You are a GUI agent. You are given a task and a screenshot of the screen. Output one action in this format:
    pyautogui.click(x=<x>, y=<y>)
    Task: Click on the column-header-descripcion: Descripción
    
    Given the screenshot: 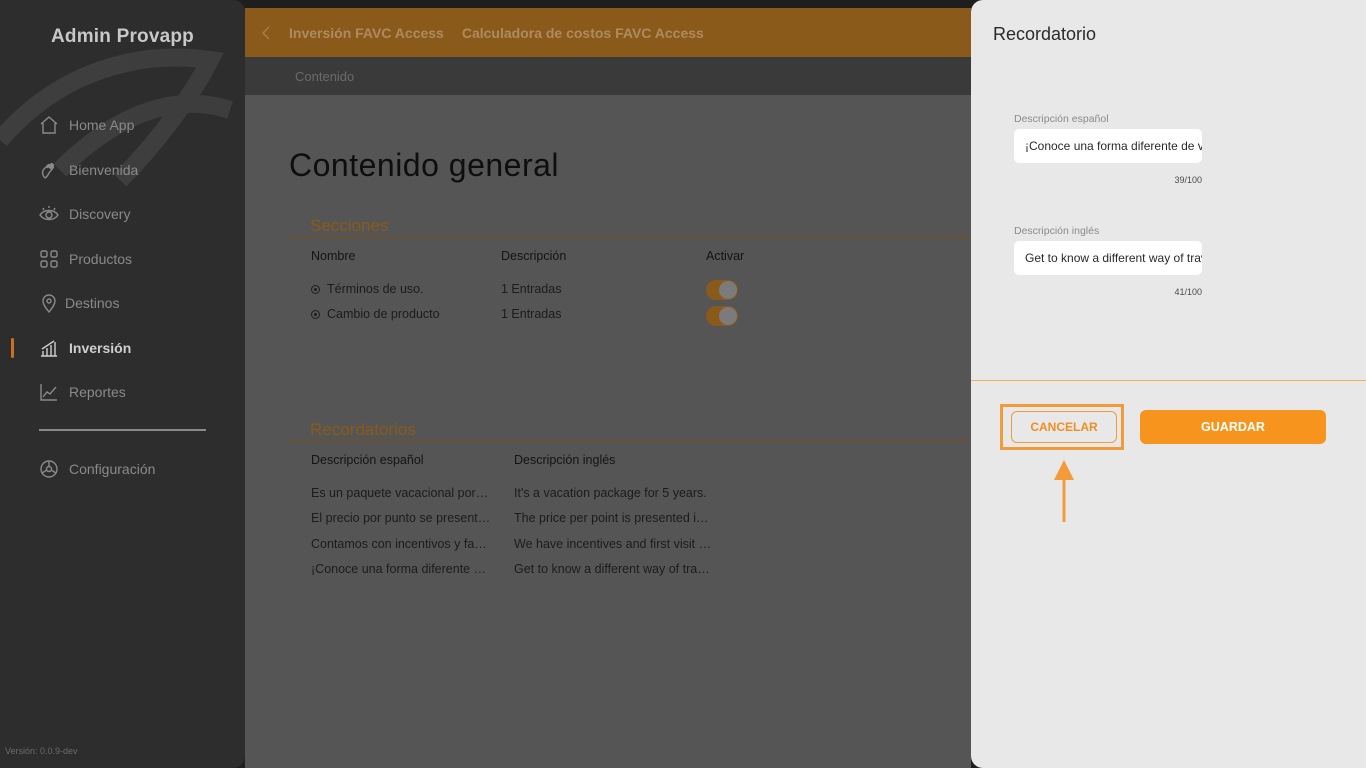 What is the action you would take?
    pyautogui.click(x=534, y=256)
    